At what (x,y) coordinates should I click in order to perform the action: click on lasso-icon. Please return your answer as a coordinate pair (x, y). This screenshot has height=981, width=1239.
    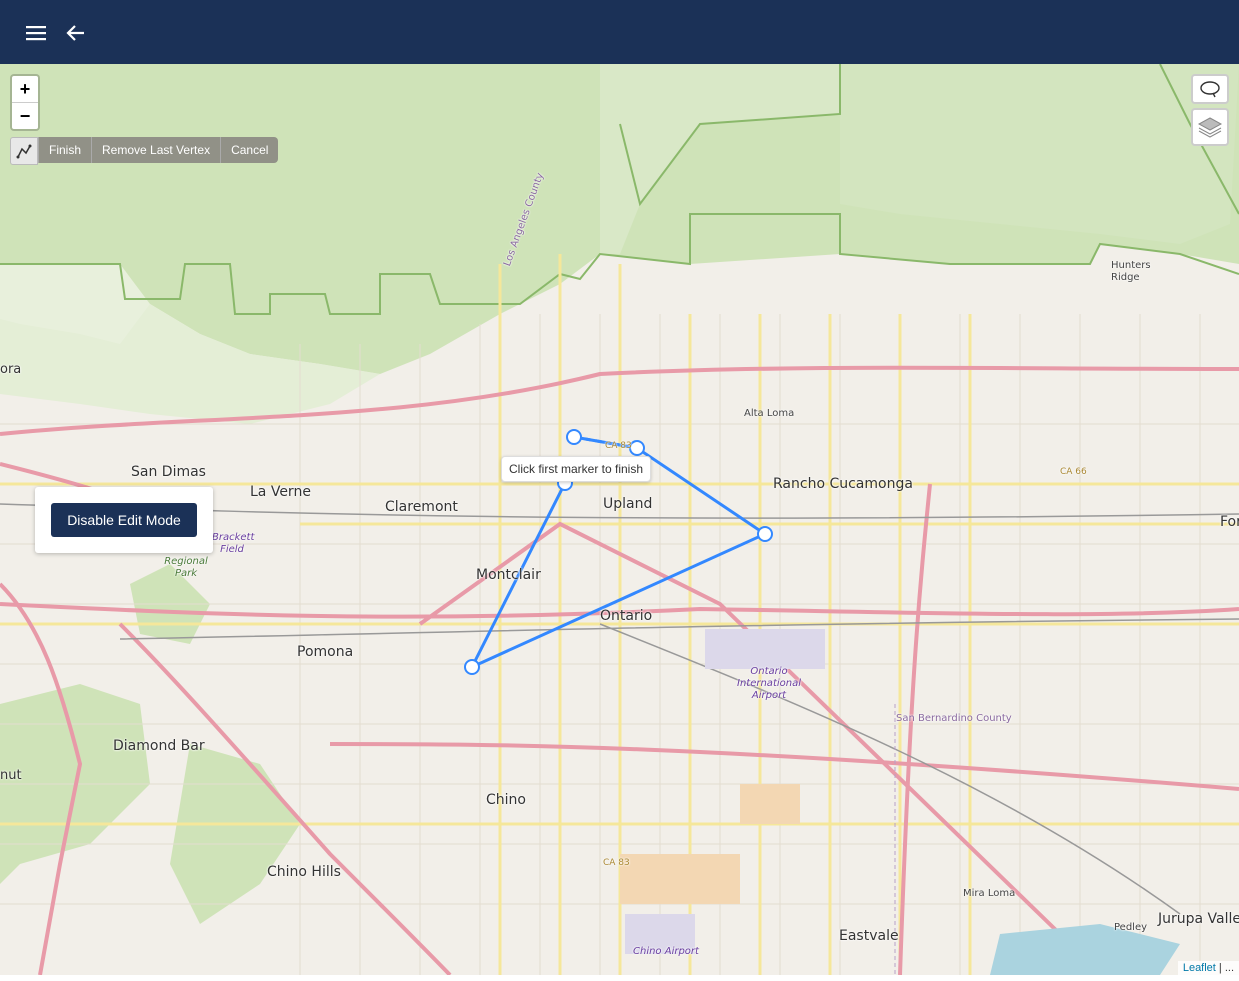
    Looking at the image, I should click on (1210, 89).